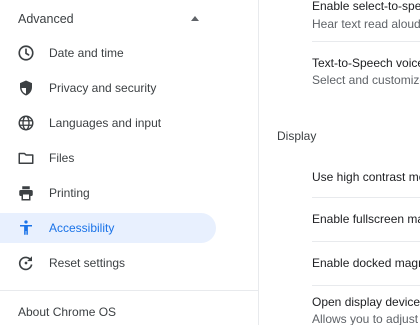 This screenshot has height=325, width=420. I want to click on row-subtitle: Select and customize, so click(366, 80).